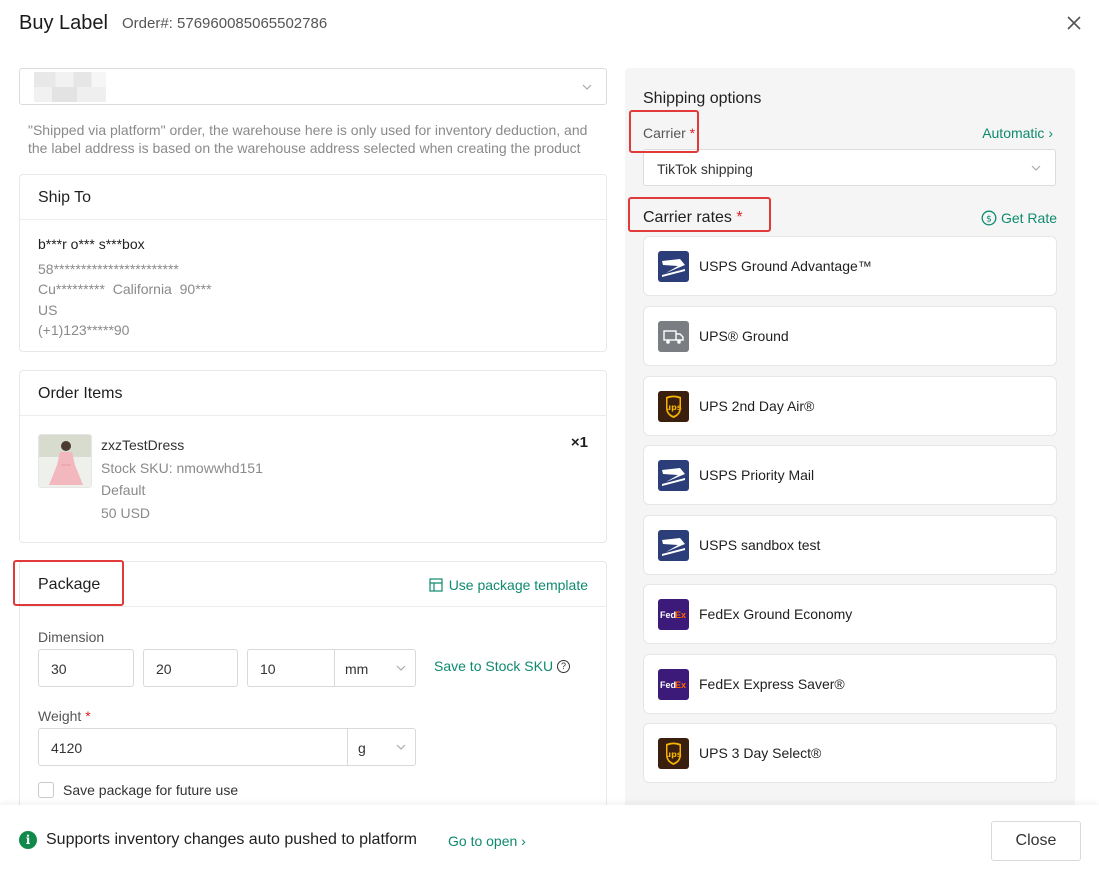  What do you see at coordinates (313, 606) in the screenshot?
I see `divider` at bounding box center [313, 606].